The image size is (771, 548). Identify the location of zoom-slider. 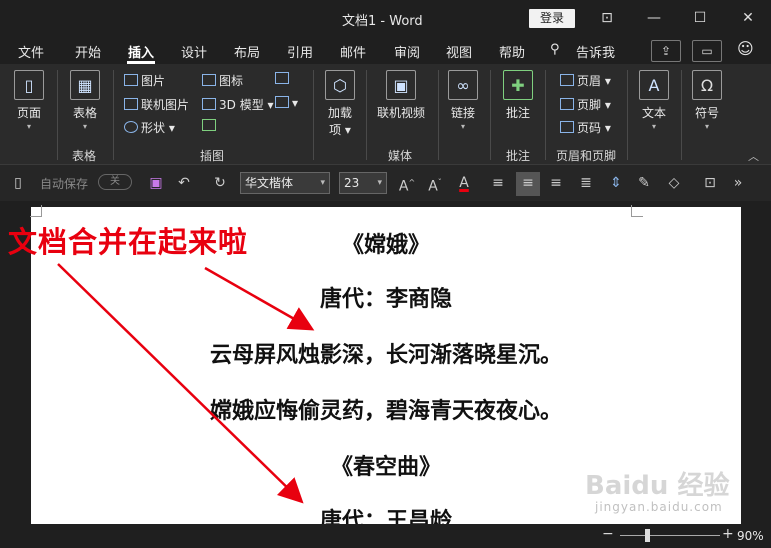
(670, 535).